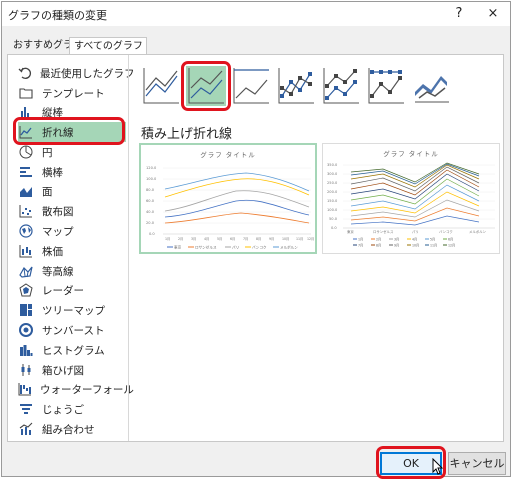 This screenshot has width=514, height=480. What do you see at coordinates (414, 240) in the screenshot?
I see `legend-entry: 4月` at bounding box center [414, 240].